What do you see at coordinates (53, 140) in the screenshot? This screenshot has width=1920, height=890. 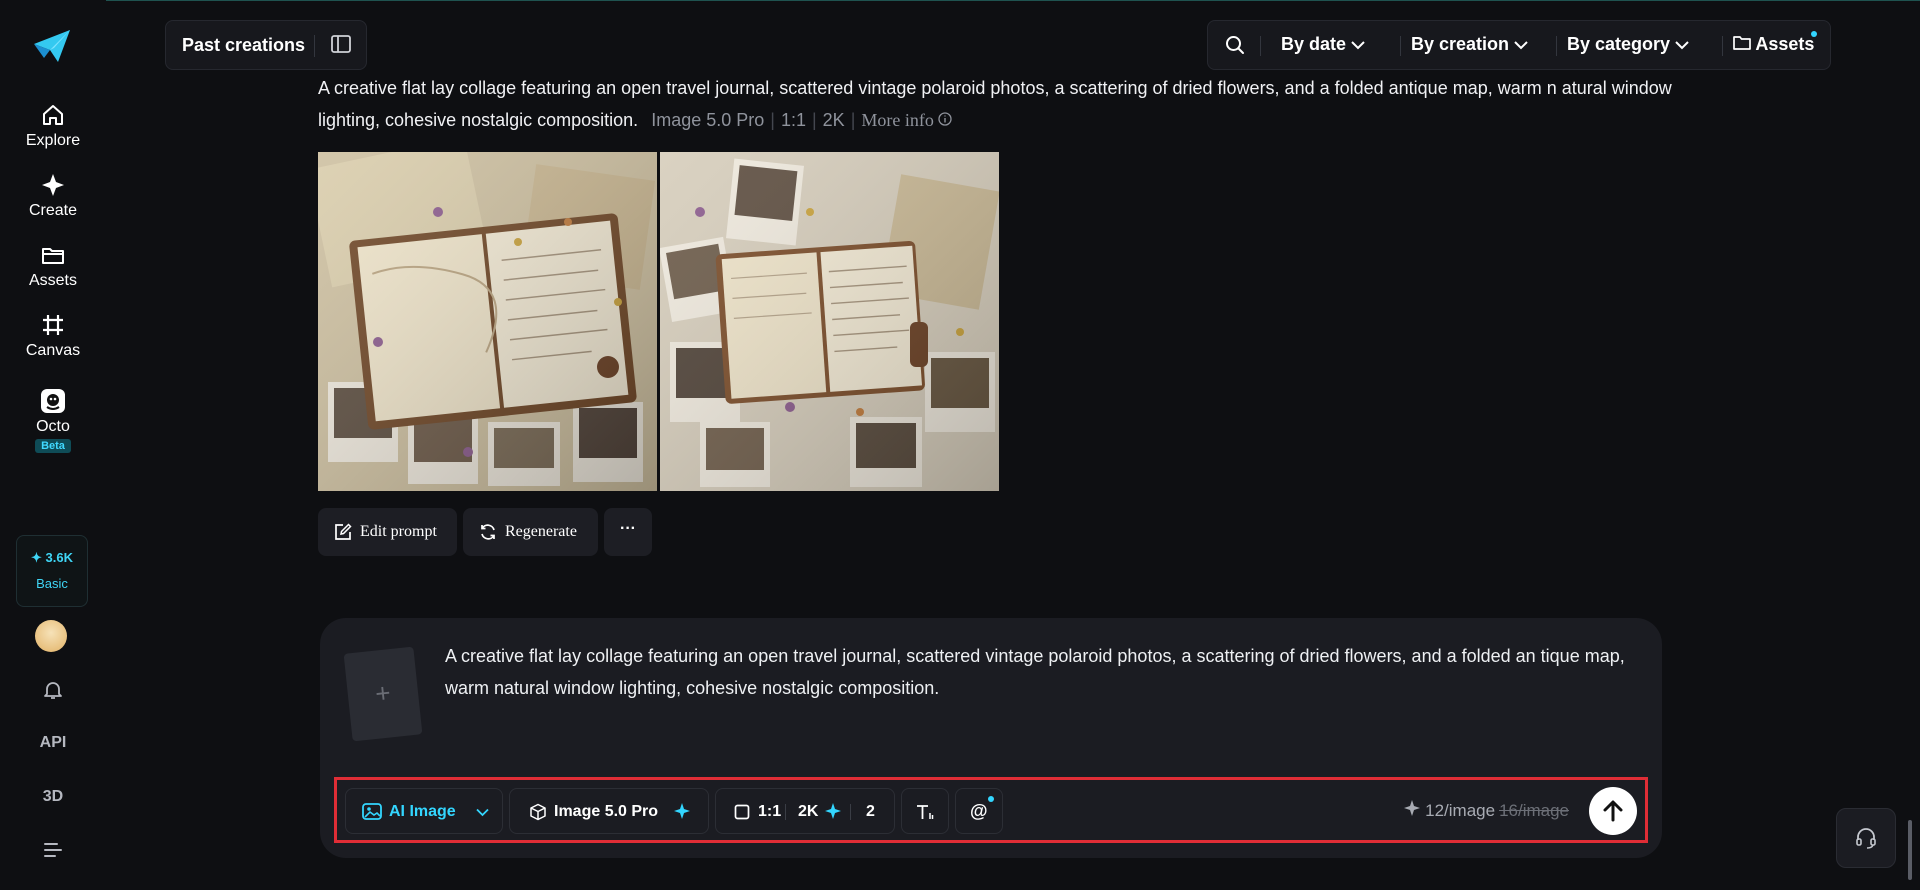 I see `sidebar-item-label: Explore` at bounding box center [53, 140].